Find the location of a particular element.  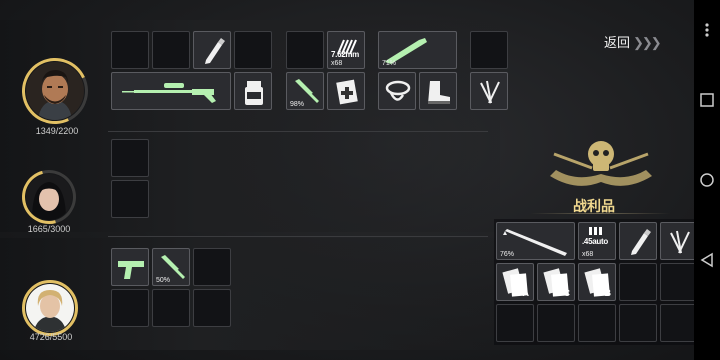

item-slot-bottle is located at coordinates (253, 91).